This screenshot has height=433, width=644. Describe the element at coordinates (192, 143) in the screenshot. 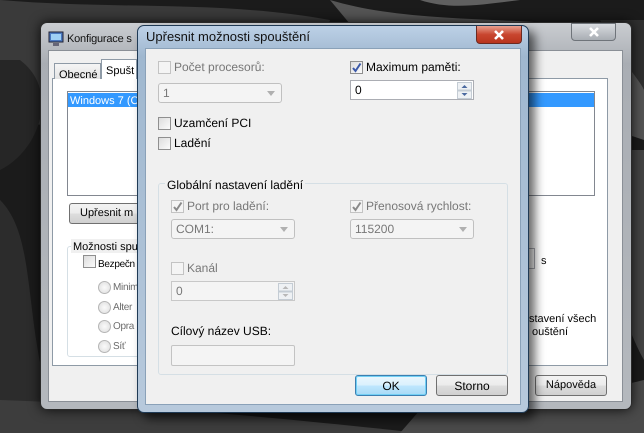

I see `checkbox-label: Ladění` at that location.